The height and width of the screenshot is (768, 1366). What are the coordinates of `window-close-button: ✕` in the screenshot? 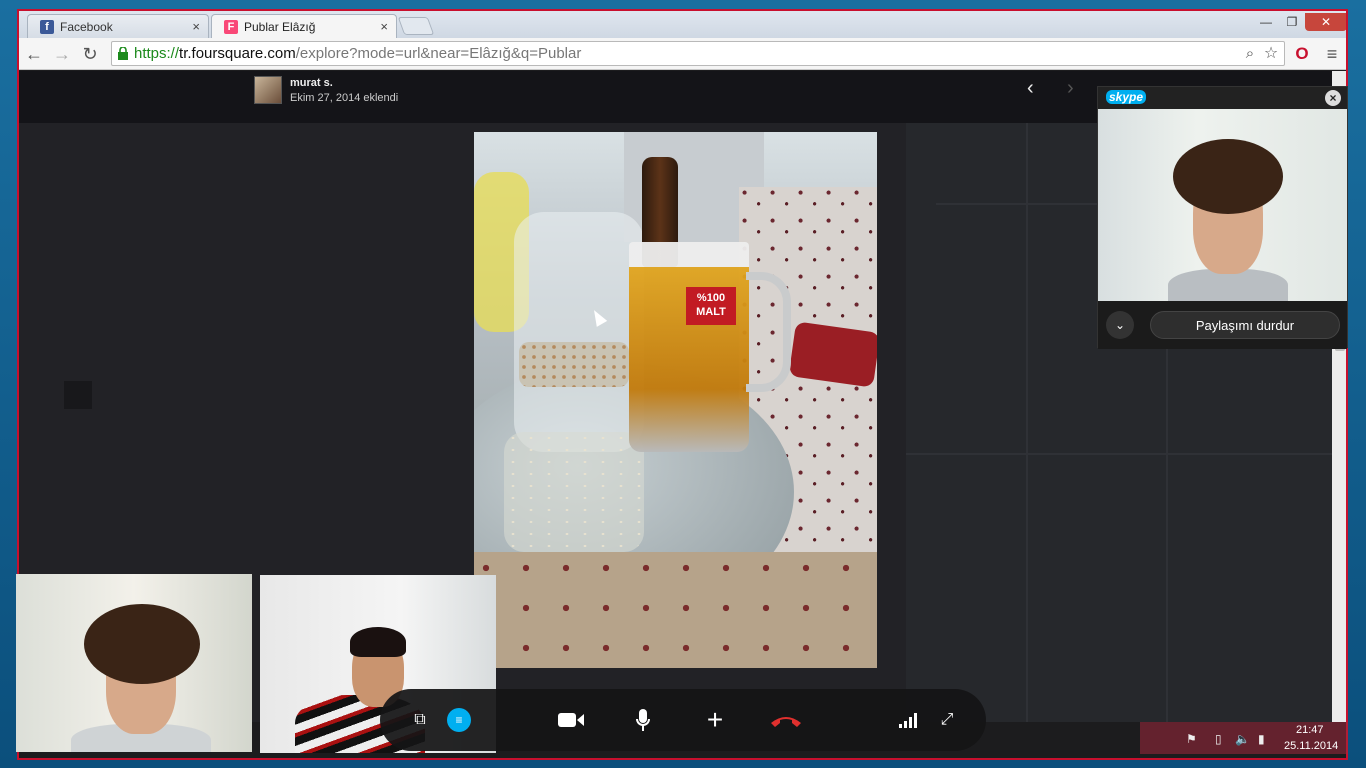 It's located at (1325, 22).